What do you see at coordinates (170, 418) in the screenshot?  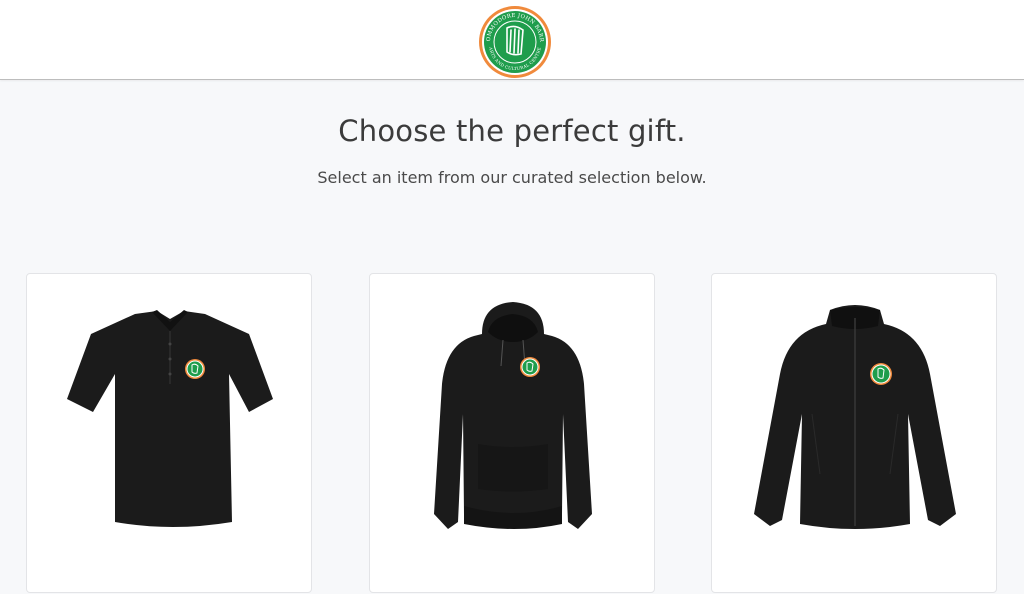 I see `polo-shirt-image` at bounding box center [170, 418].